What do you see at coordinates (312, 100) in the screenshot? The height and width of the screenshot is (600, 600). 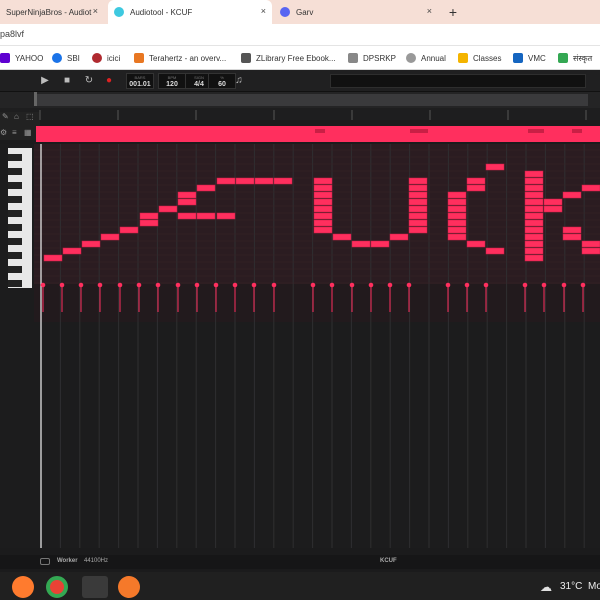 I see `timeline-range` at bounding box center [312, 100].